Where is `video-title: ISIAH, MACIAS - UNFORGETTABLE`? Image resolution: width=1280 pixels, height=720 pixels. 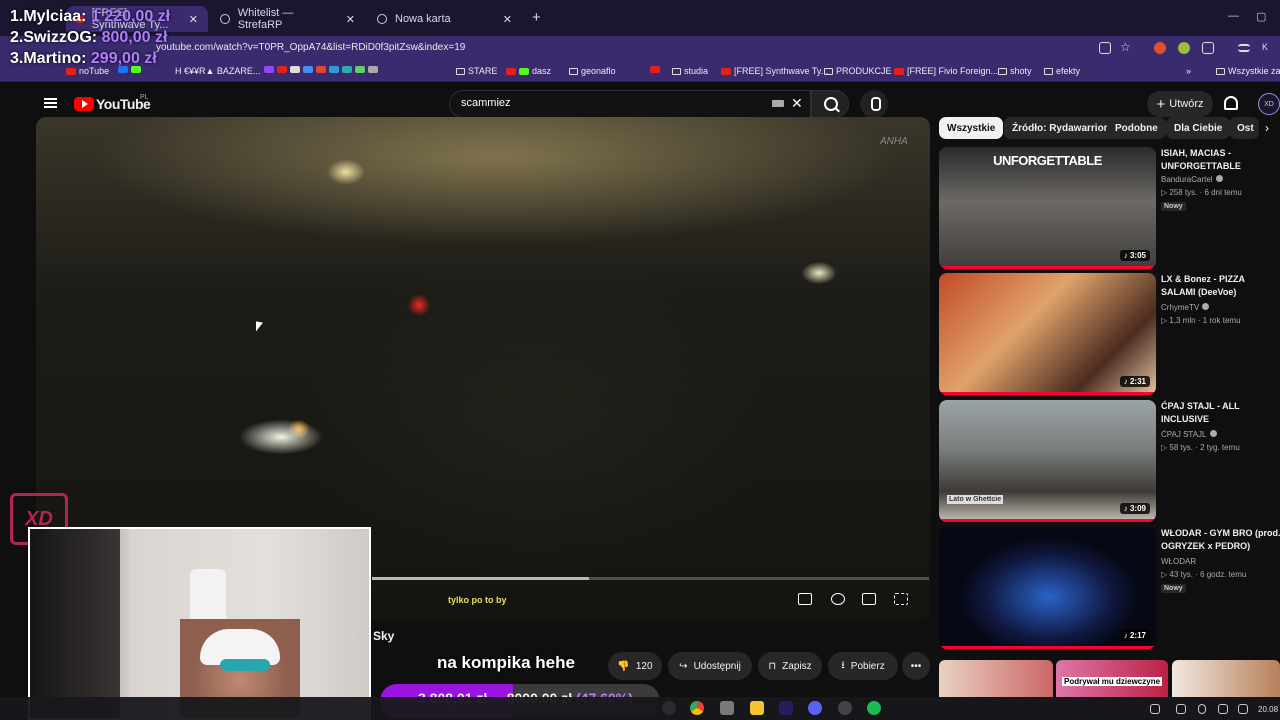
video-title: ISIAH, MACIAS - UNFORGETTABLE is located at coordinates (1220, 160).